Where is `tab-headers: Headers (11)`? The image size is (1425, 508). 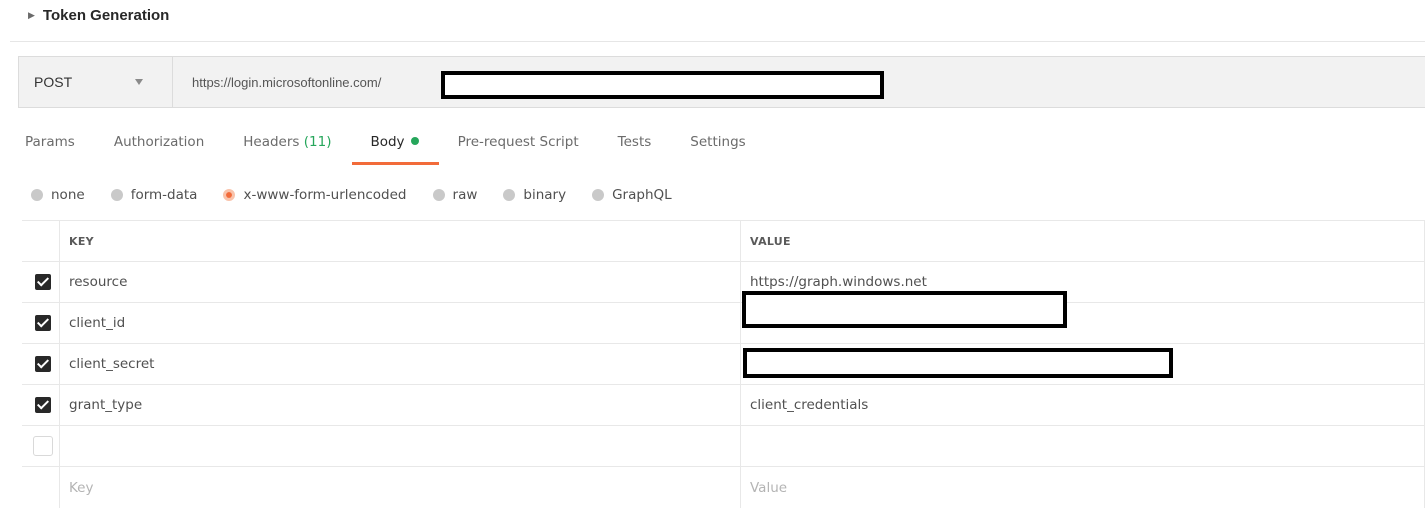 tab-headers: Headers (11) is located at coordinates (287, 149).